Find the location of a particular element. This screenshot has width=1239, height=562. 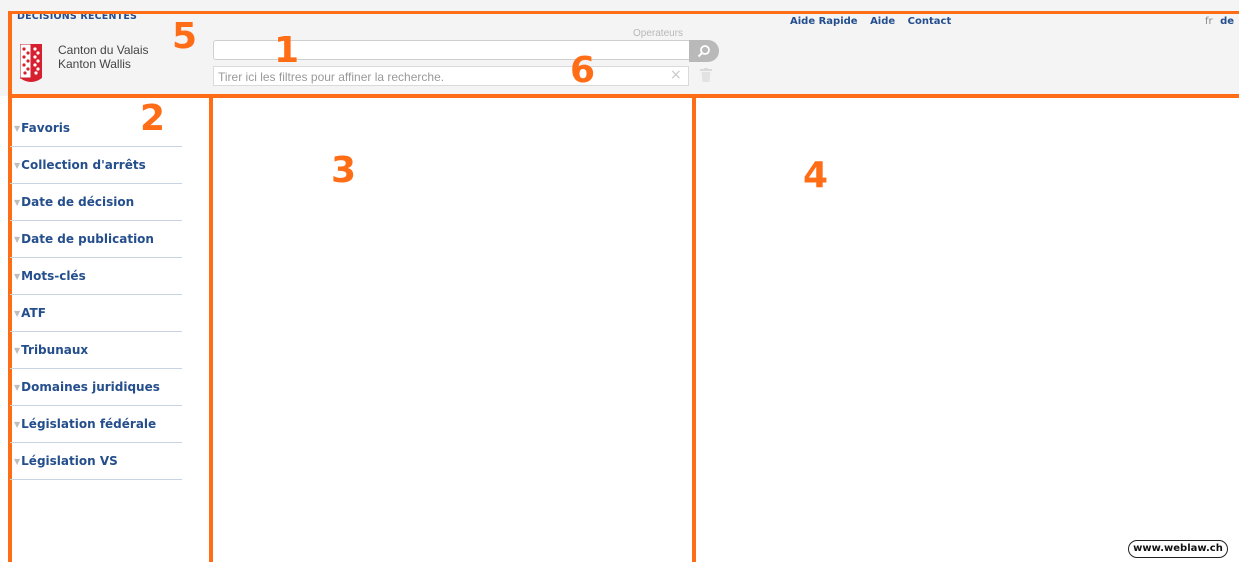

search-button is located at coordinates (704, 51).